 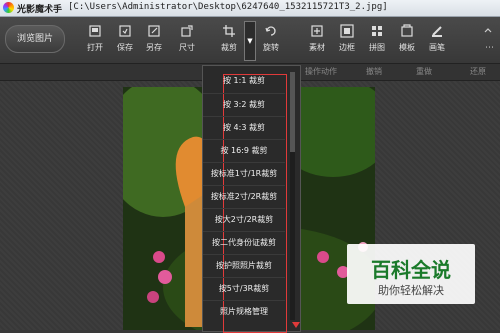 I want to click on collage-icon, so click(x=377, y=31).